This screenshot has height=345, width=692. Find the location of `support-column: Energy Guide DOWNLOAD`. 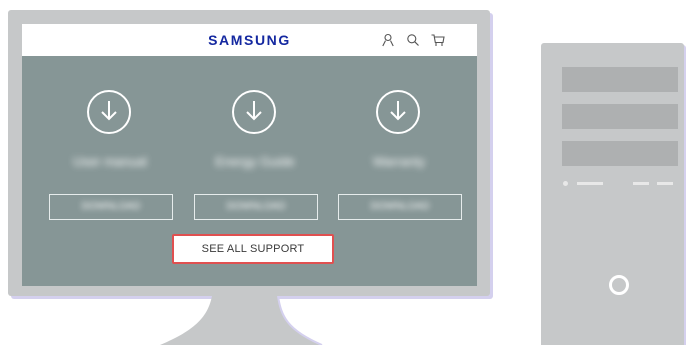

support-column: Energy Guide DOWNLOAD is located at coordinates (255, 154).